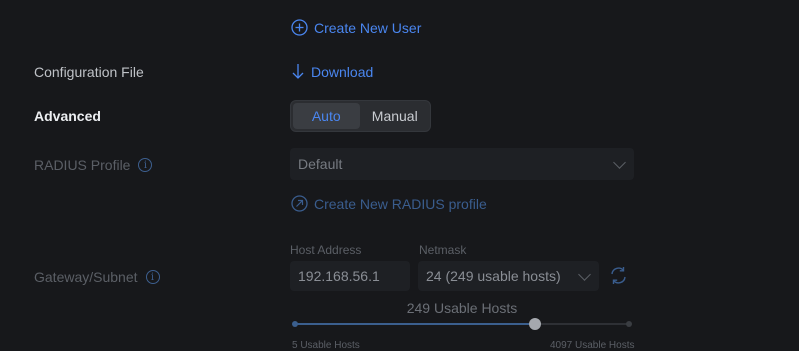 The height and width of the screenshot is (351, 799). Describe the element at coordinates (67, 116) in the screenshot. I see `advanced-label: Advanced` at that location.